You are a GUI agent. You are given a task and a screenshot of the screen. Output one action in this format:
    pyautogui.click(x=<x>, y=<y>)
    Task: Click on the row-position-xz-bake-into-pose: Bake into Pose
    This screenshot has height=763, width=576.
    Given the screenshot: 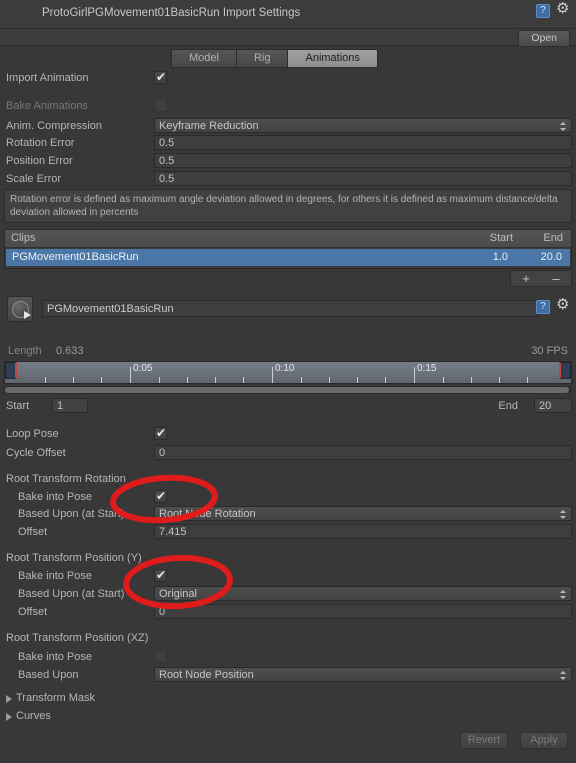 What is the action you would take?
    pyautogui.click(x=288, y=657)
    